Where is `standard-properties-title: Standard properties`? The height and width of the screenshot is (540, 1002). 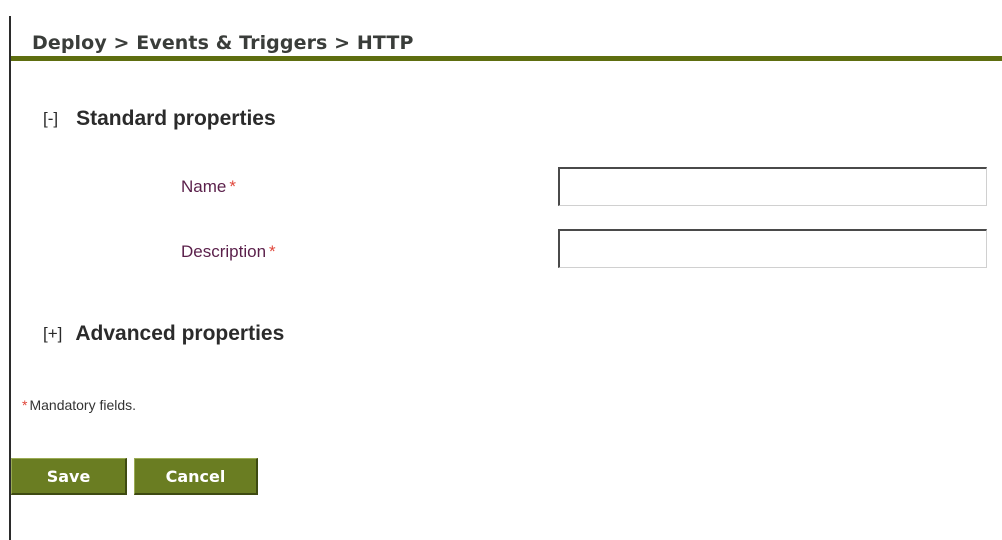
standard-properties-title: Standard properties is located at coordinates (176, 118).